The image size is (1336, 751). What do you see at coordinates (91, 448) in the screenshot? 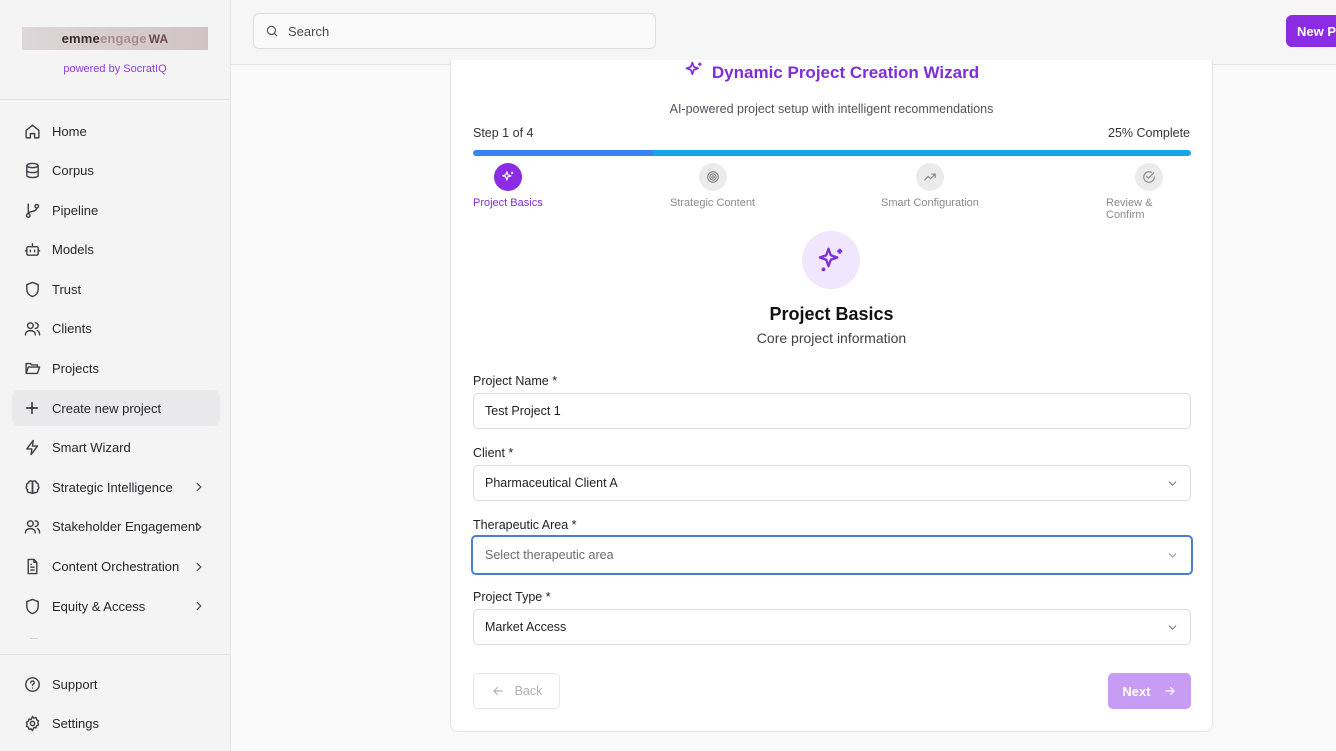
I see `sidebar-item-label: Smart Wizard` at bounding box center [91, 448].